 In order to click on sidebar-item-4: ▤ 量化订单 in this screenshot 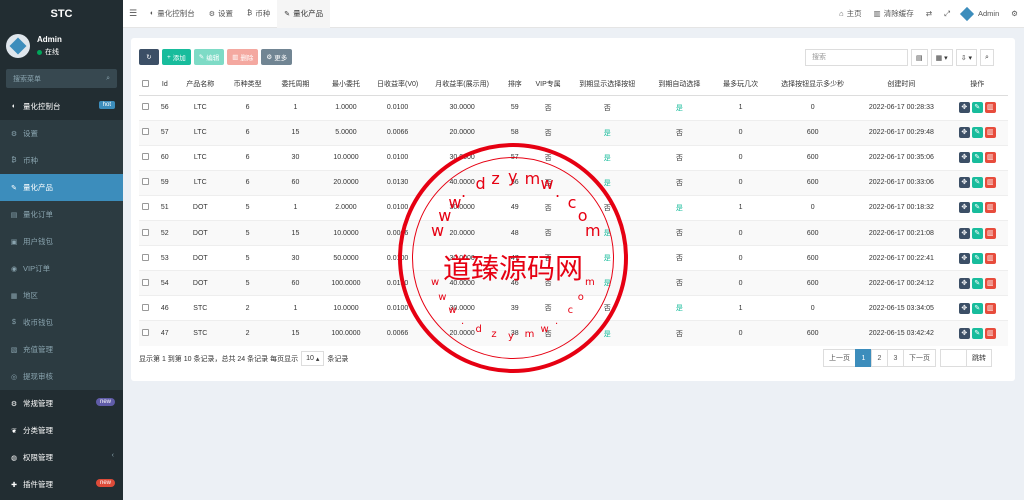, I will do `click(61, 214)`.